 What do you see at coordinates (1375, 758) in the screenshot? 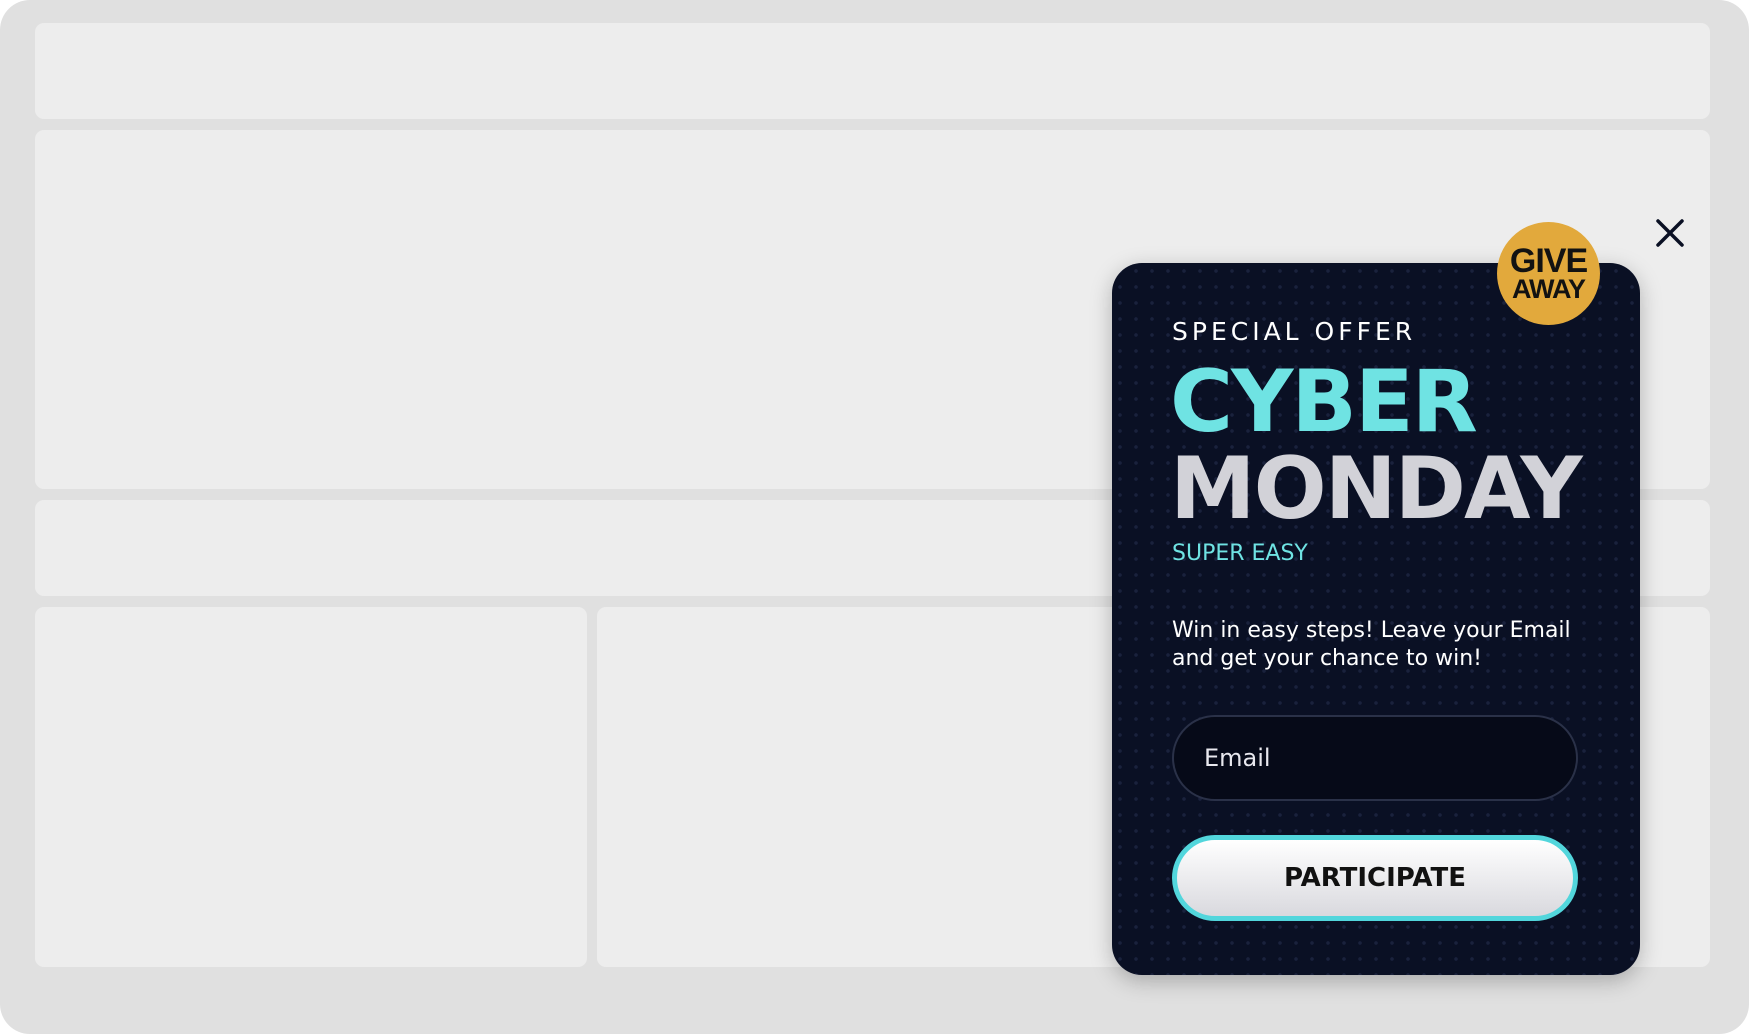
I see `email-field` at bounding box center [1375, 758].